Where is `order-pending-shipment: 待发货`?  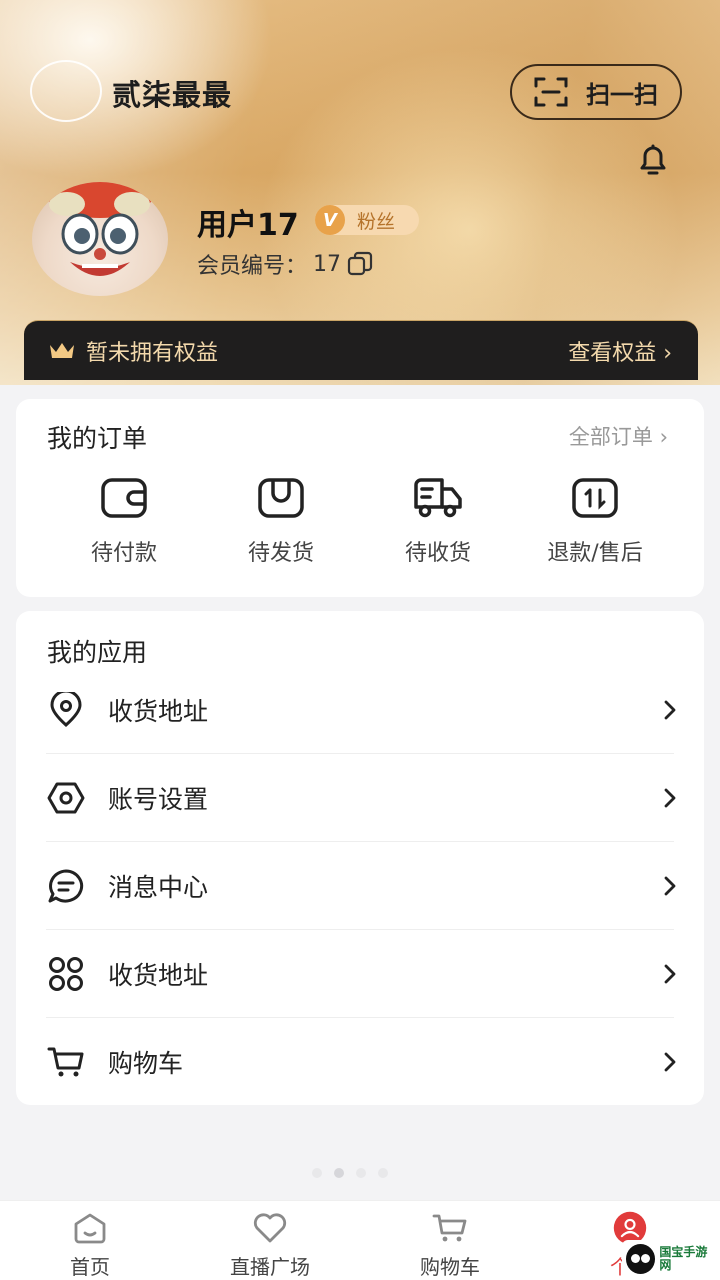
order-pending-shipment: 待发货 is located at coordinates (281, 522).